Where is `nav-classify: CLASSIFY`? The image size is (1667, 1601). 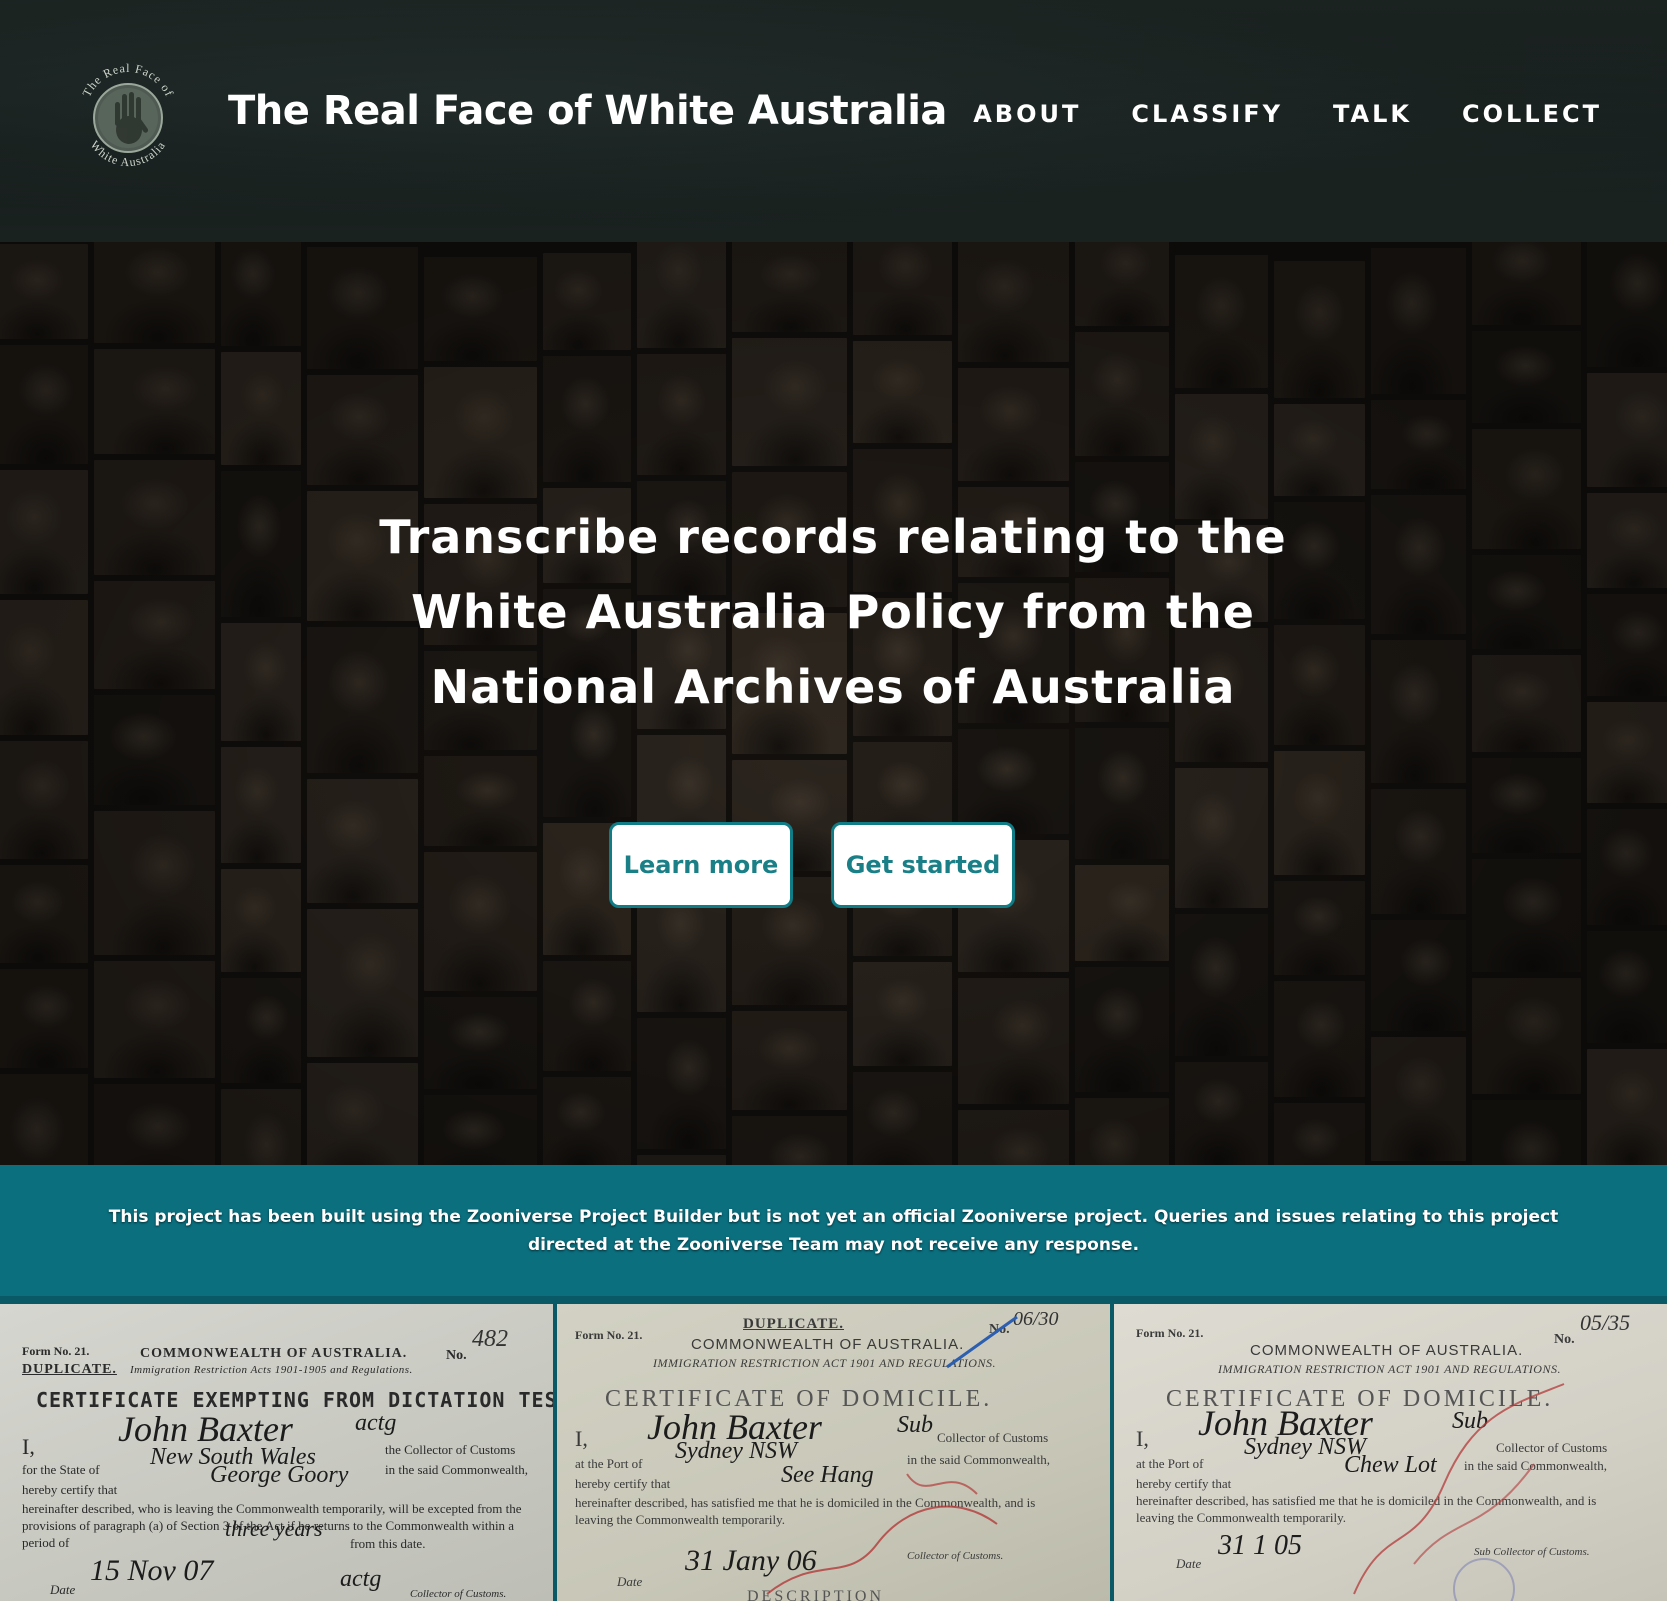
nav-classify: CLASSIFY is located at coordinates (1207, 114).